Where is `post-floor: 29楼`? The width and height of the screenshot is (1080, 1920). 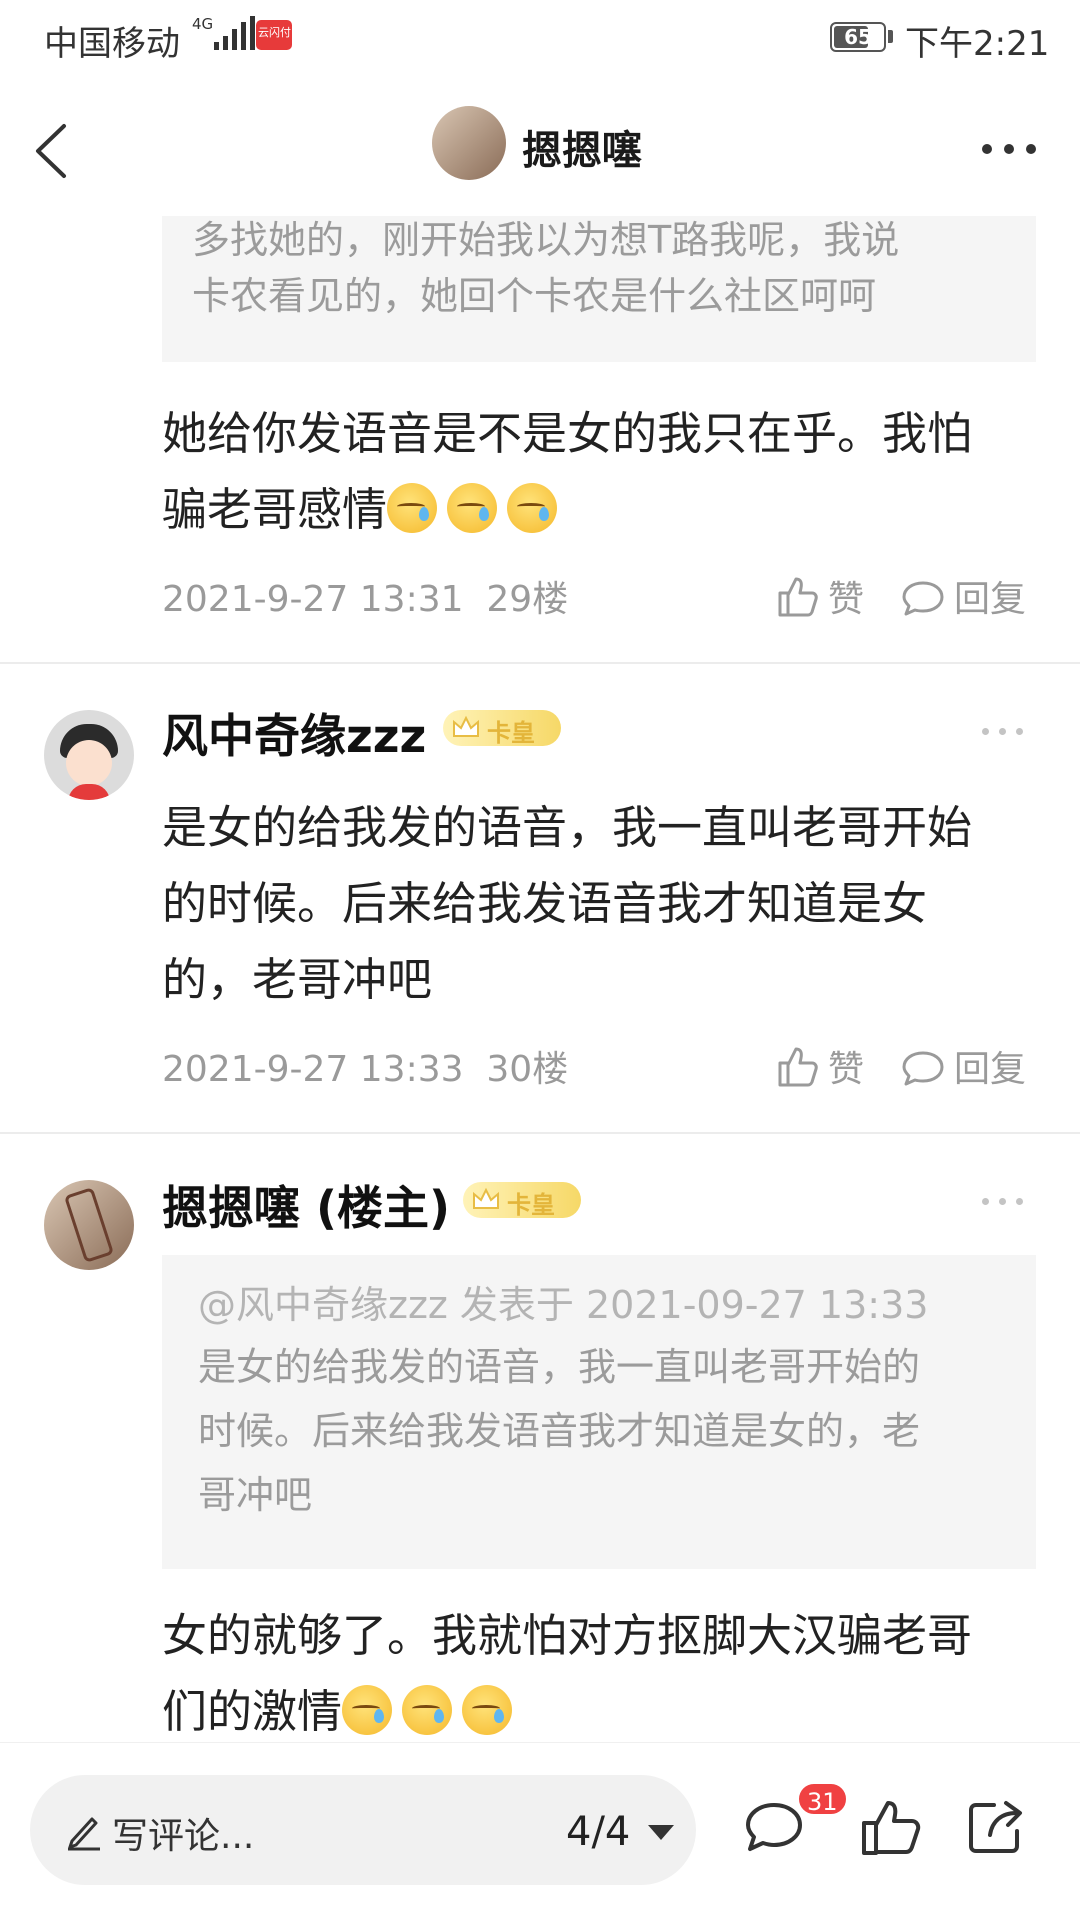
post-floor: 29楼 is located at coordinates (527, 599).